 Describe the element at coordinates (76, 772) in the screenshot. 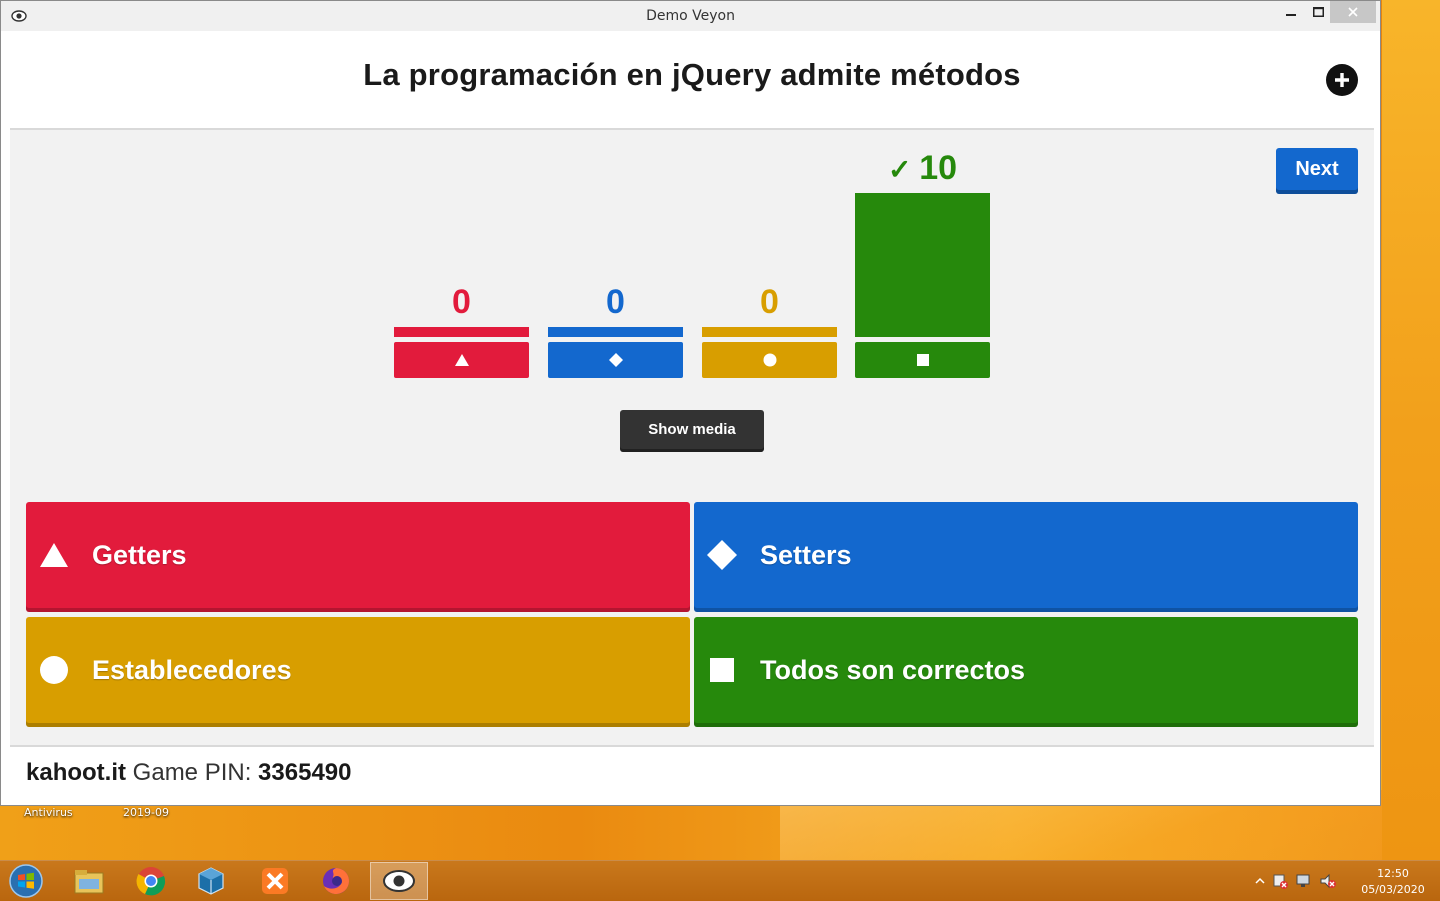

I see `kahoot-brand: kahoot.it` at that location.